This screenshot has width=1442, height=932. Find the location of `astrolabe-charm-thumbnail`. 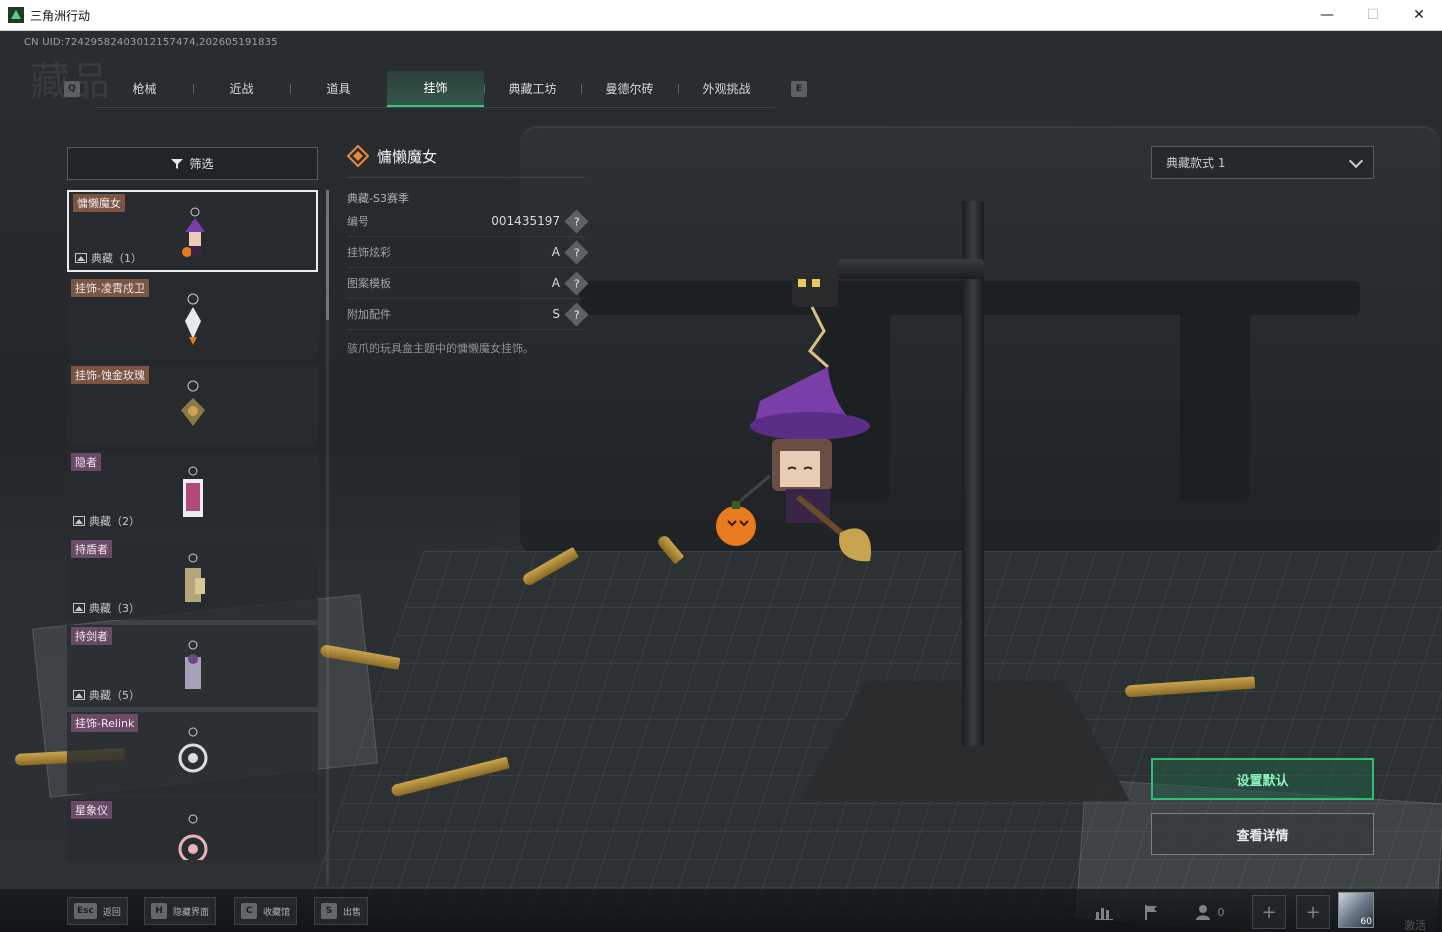

astrolabe-charm-thumbnail is located at coordinates (193, 837).